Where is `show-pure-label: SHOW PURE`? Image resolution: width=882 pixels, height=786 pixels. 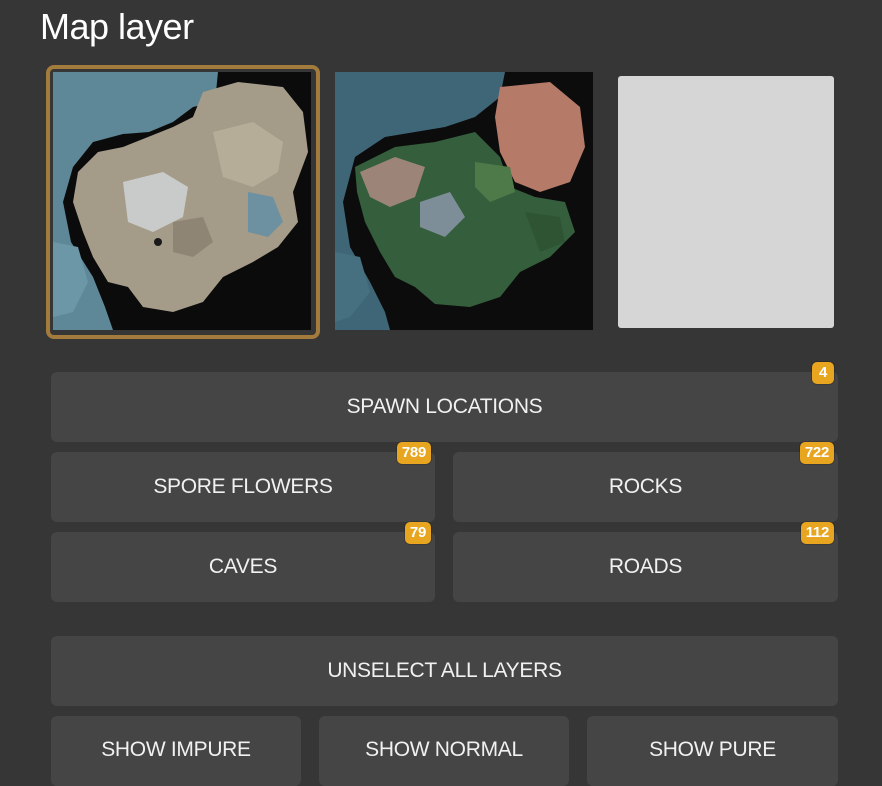
show-pure-label: SHOW PURE is located at coordinates (712, 749).